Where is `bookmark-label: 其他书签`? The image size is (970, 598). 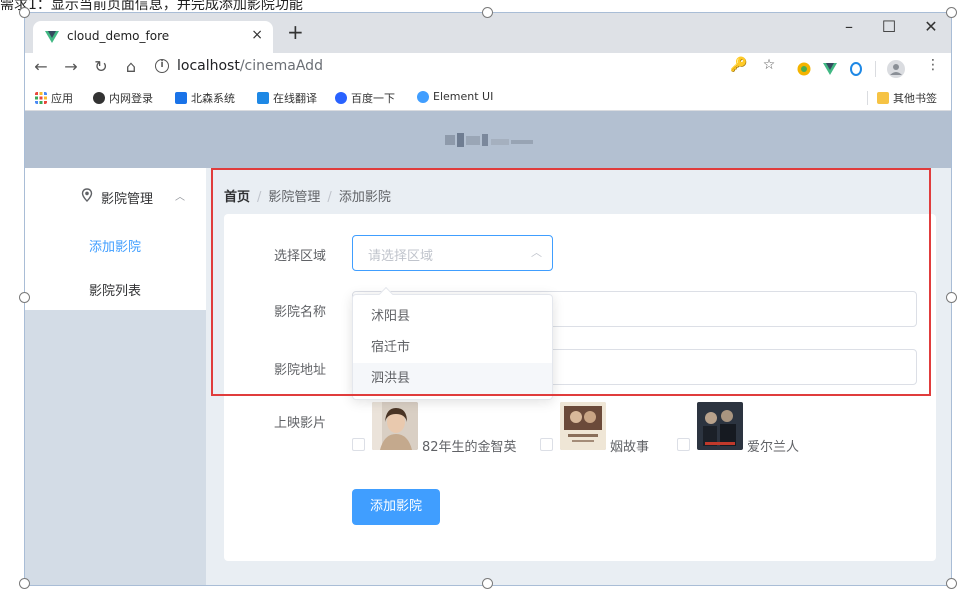
bookmark-label: 其他书签 is located at coordinates (915, 98).